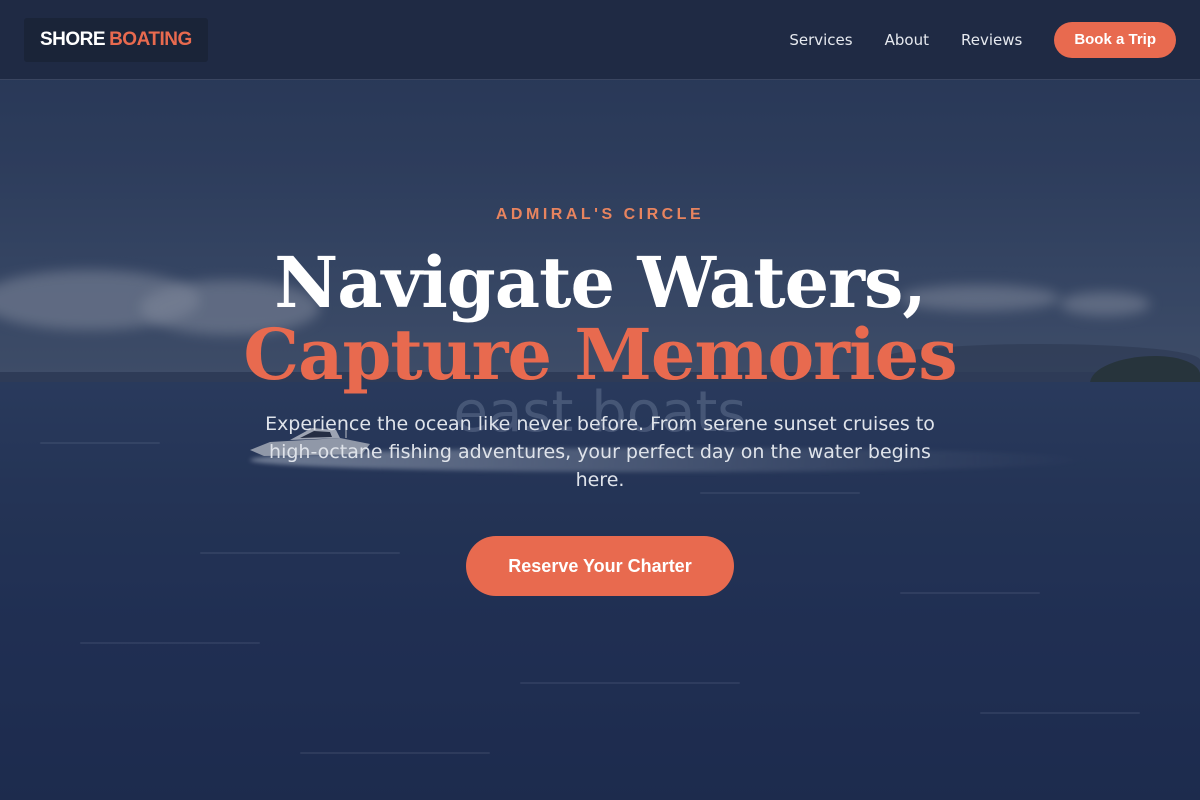 The image size is (1200, 800). What do you see at coordinates (600, 282) in the screenshot?
I see `hero-title-line-1: Navigate Waters,` at bounding box center [600, 282].